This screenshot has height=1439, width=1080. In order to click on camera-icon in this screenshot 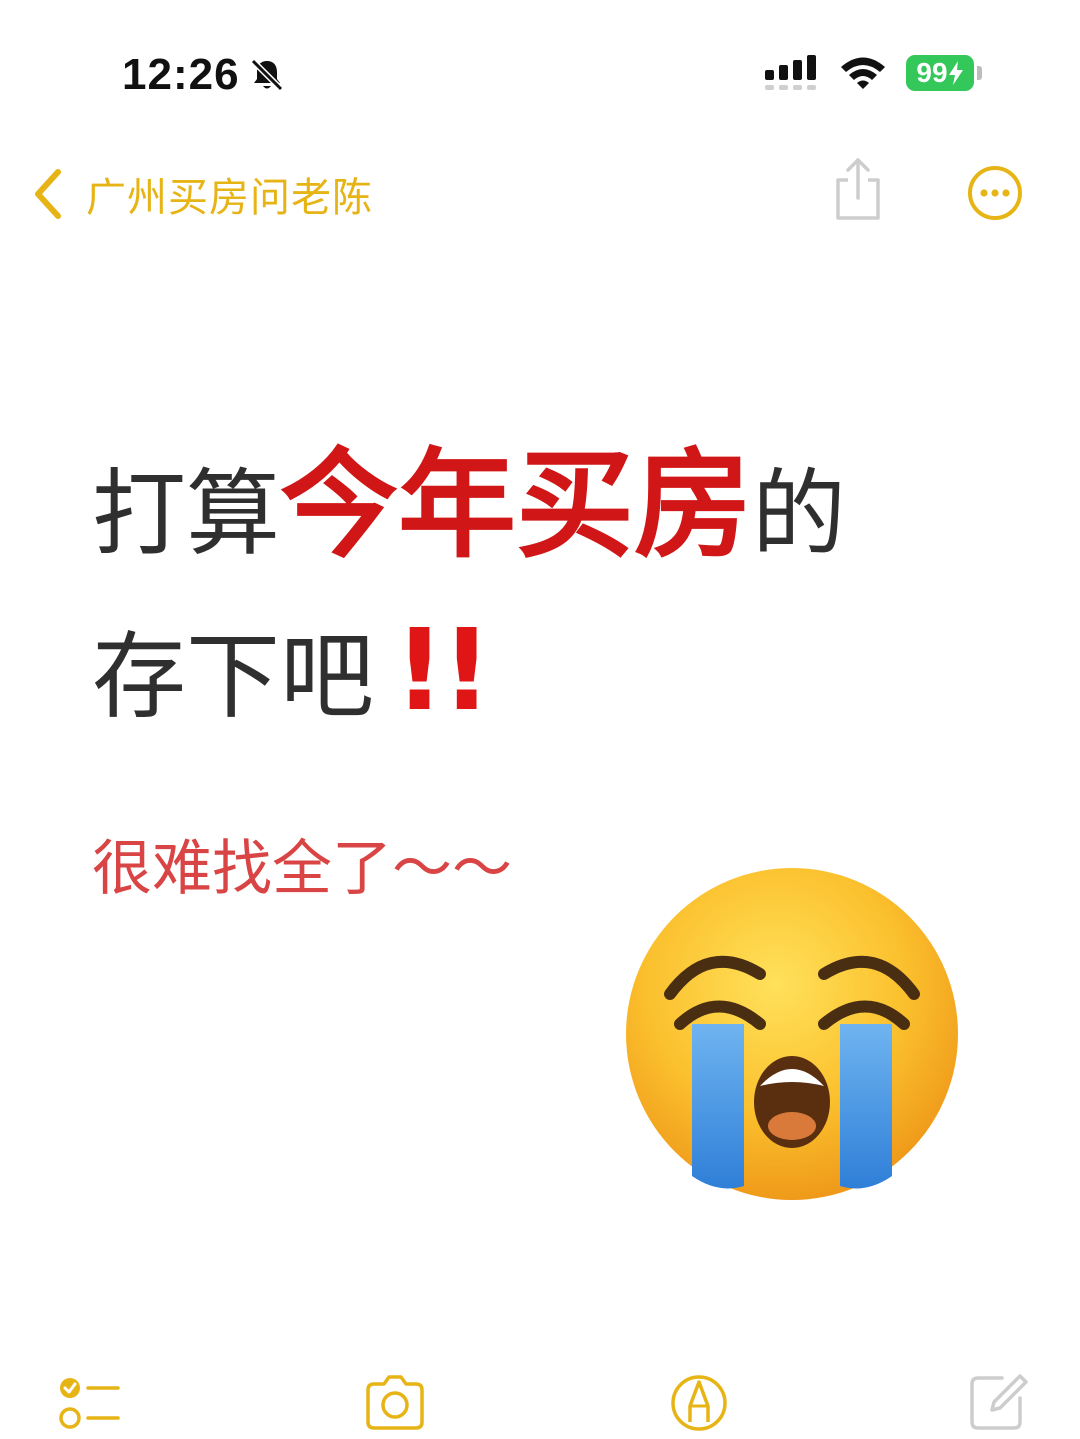, I will do `click(395, 1401)`.